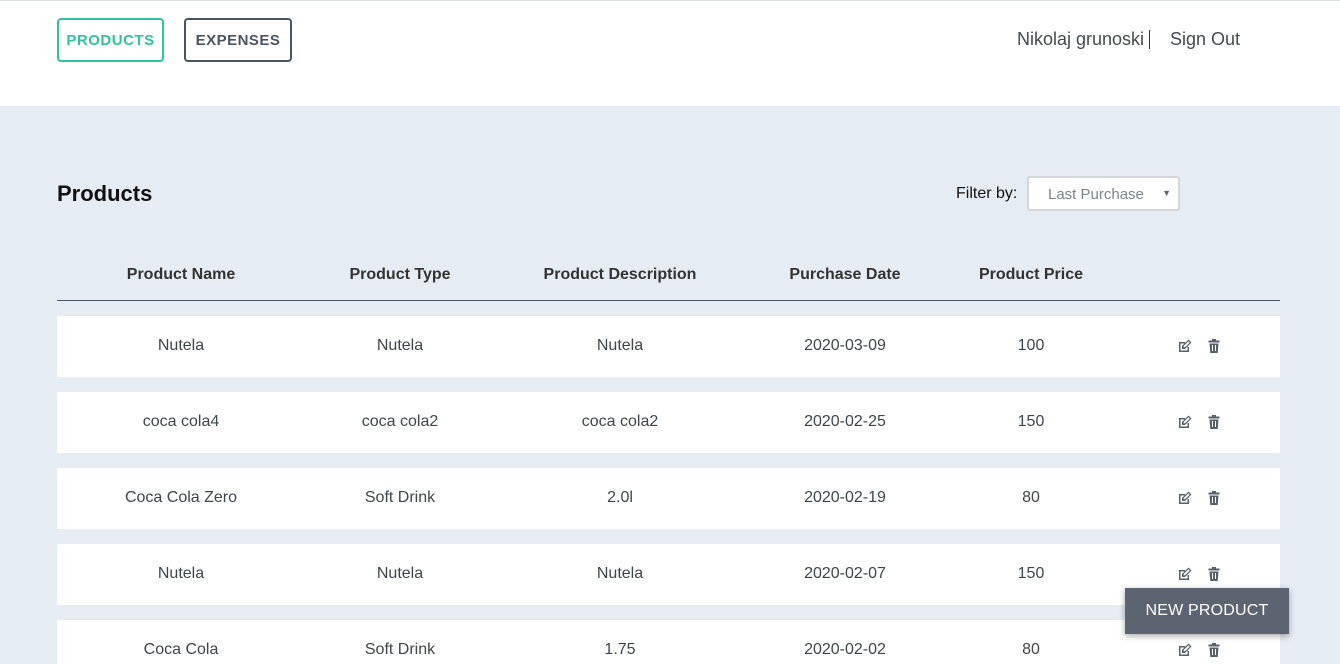 The image size is (1340, 664). I want to click on new-product-button: NEW PRODUCT, so click(1207, 611).